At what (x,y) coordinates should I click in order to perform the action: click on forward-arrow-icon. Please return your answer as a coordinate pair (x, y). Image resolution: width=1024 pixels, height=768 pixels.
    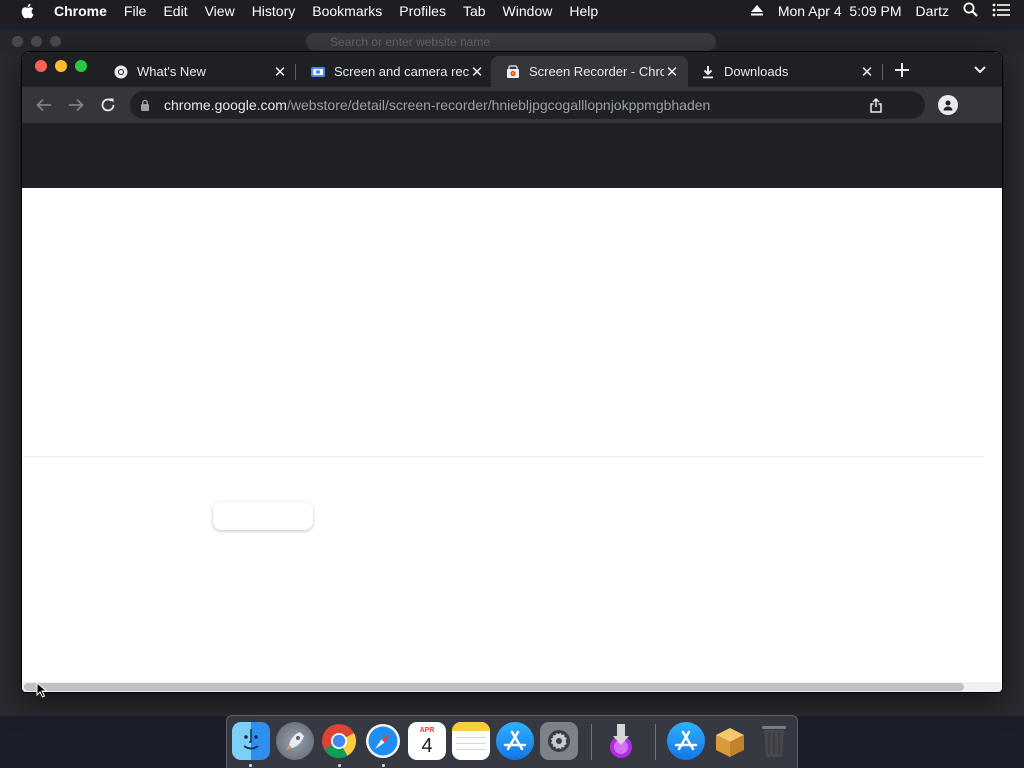
    Looking at the image, I should click on (76, 105).